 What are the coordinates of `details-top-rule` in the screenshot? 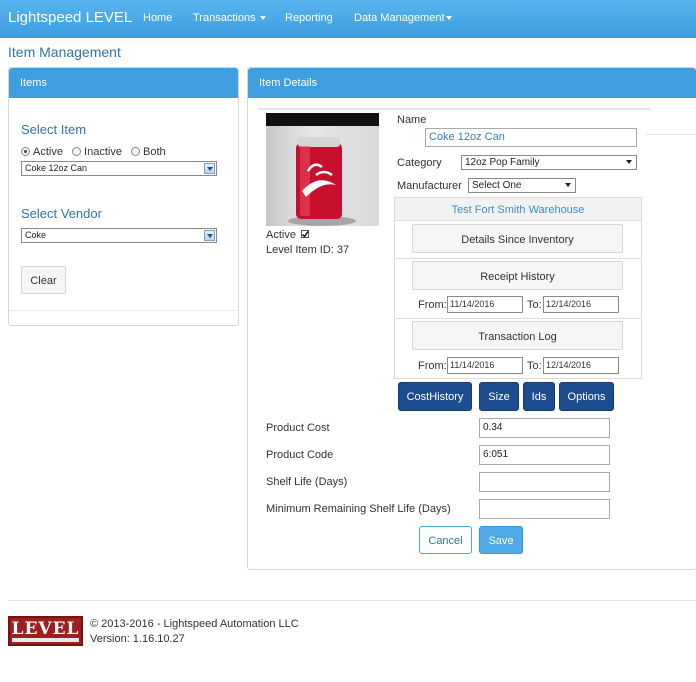 It's located at (454, 109).